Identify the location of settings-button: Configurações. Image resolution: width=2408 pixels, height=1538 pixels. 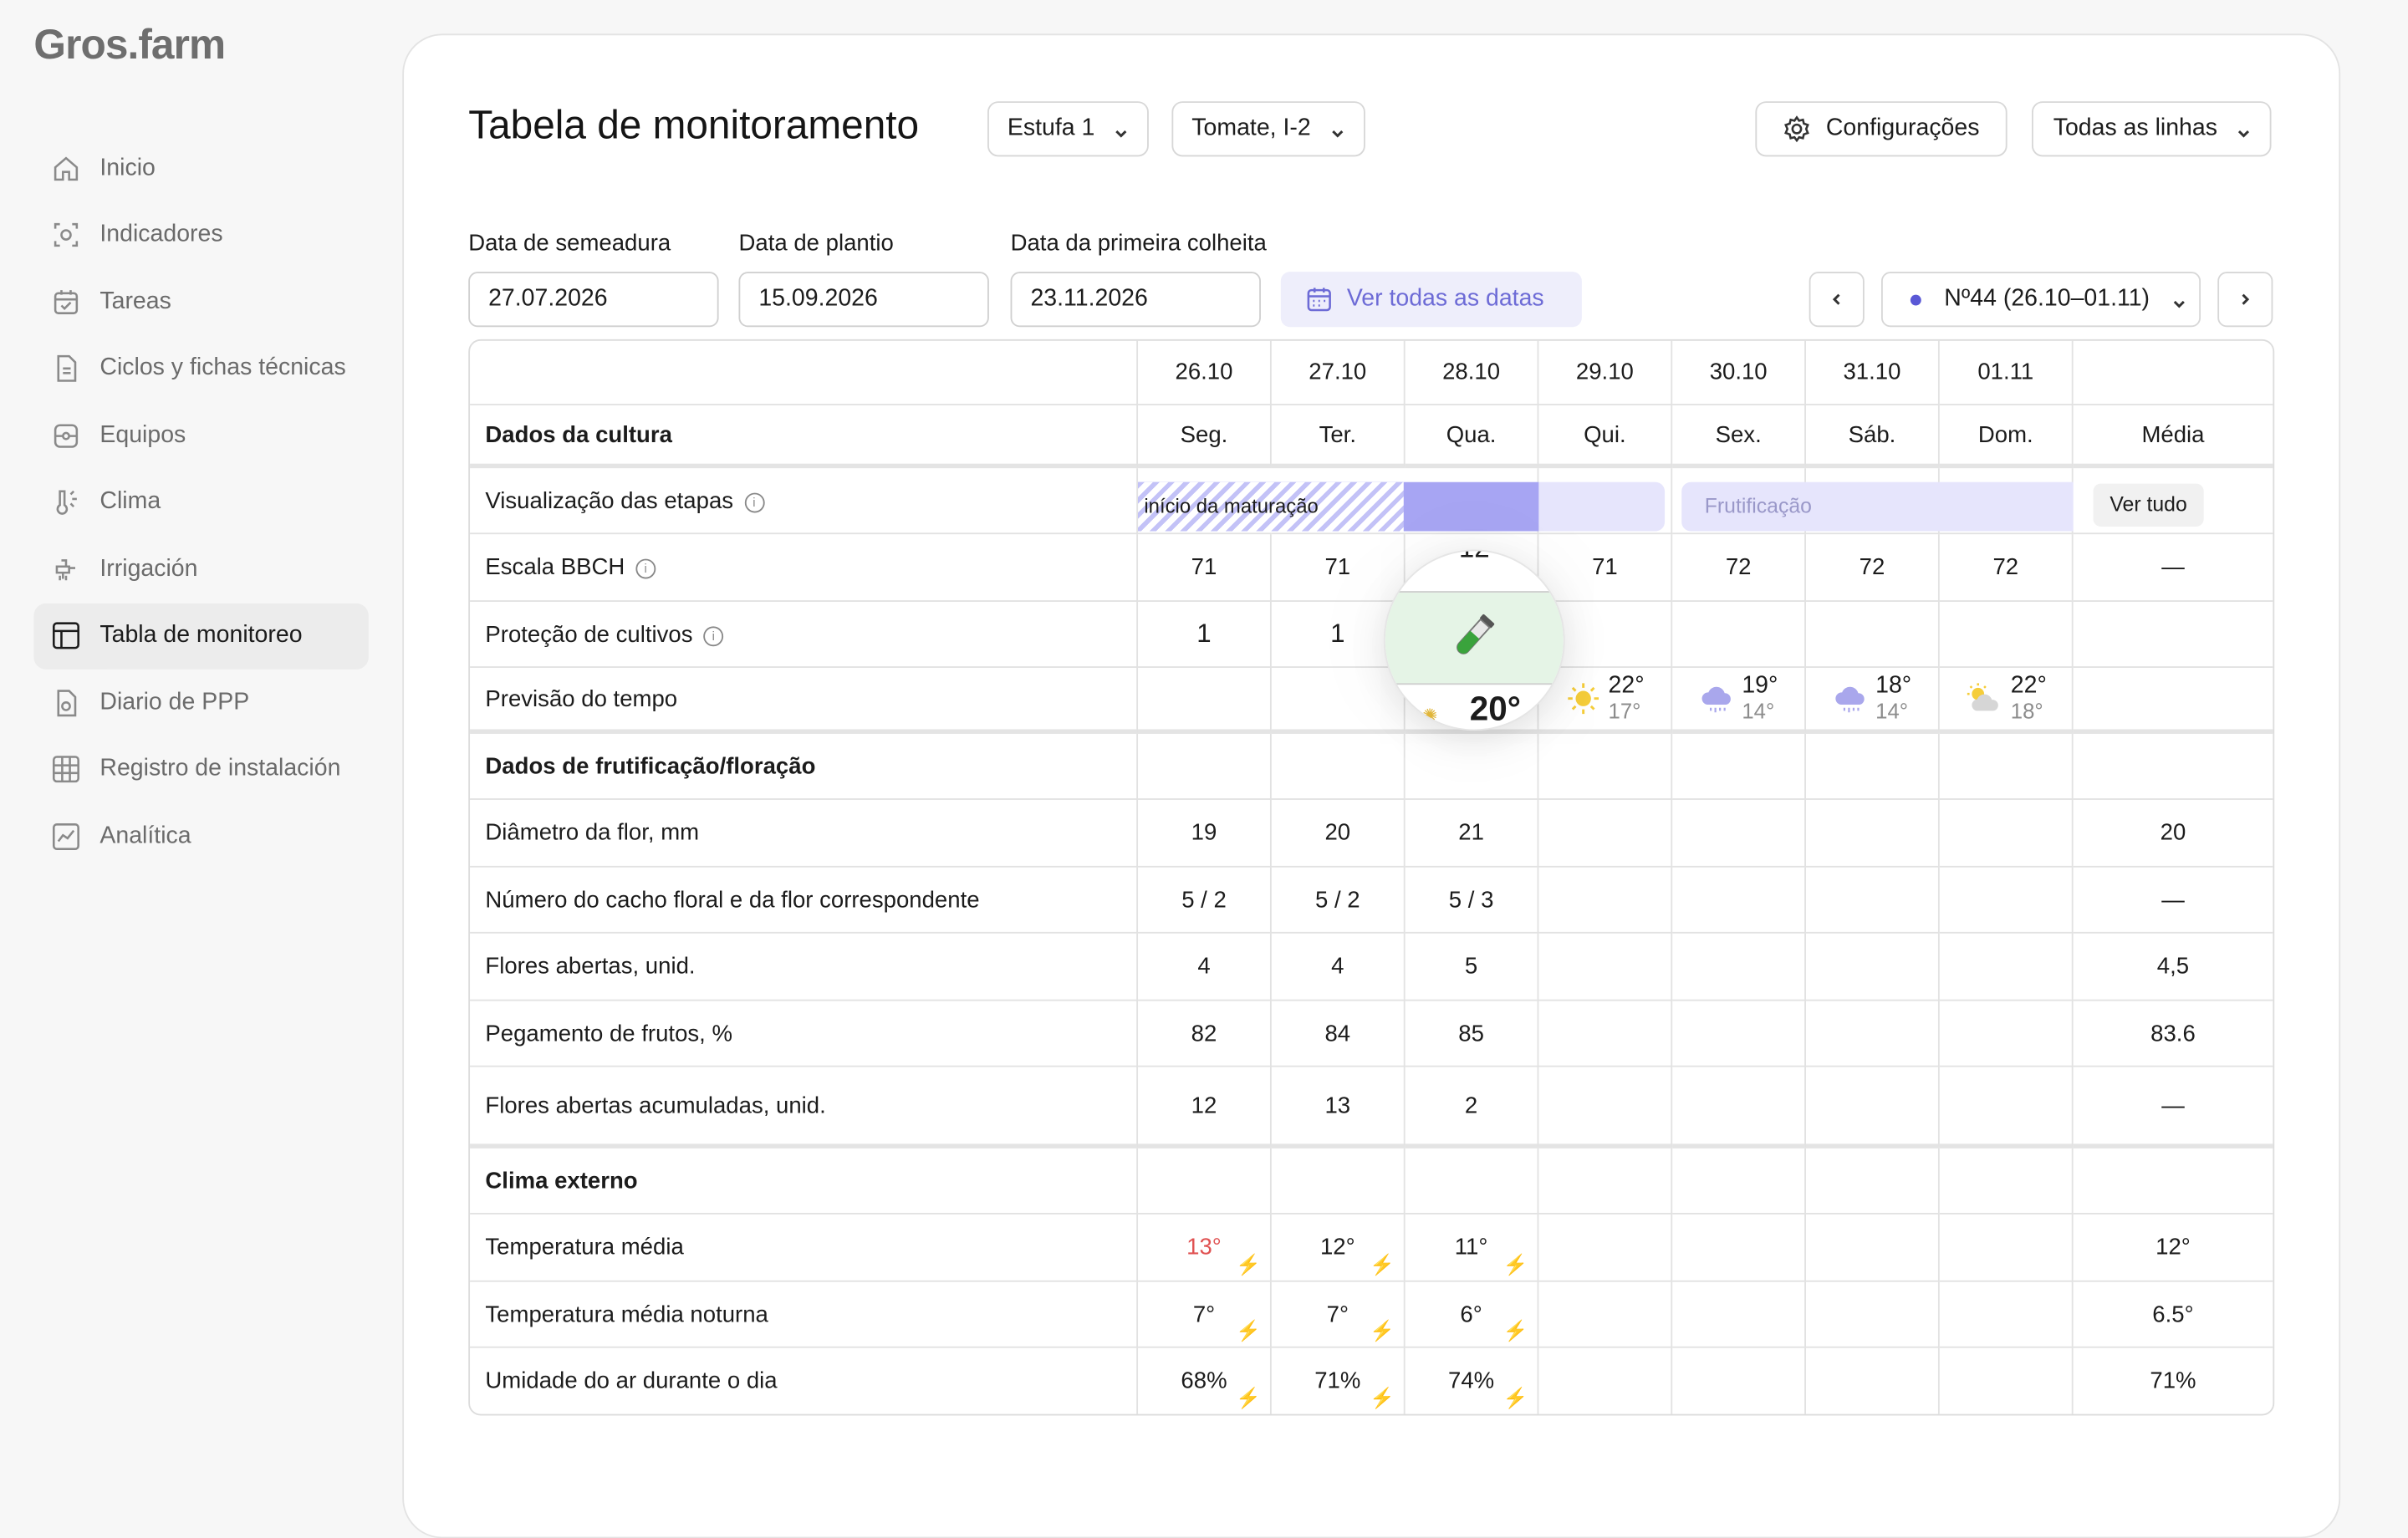
(1881, 129).